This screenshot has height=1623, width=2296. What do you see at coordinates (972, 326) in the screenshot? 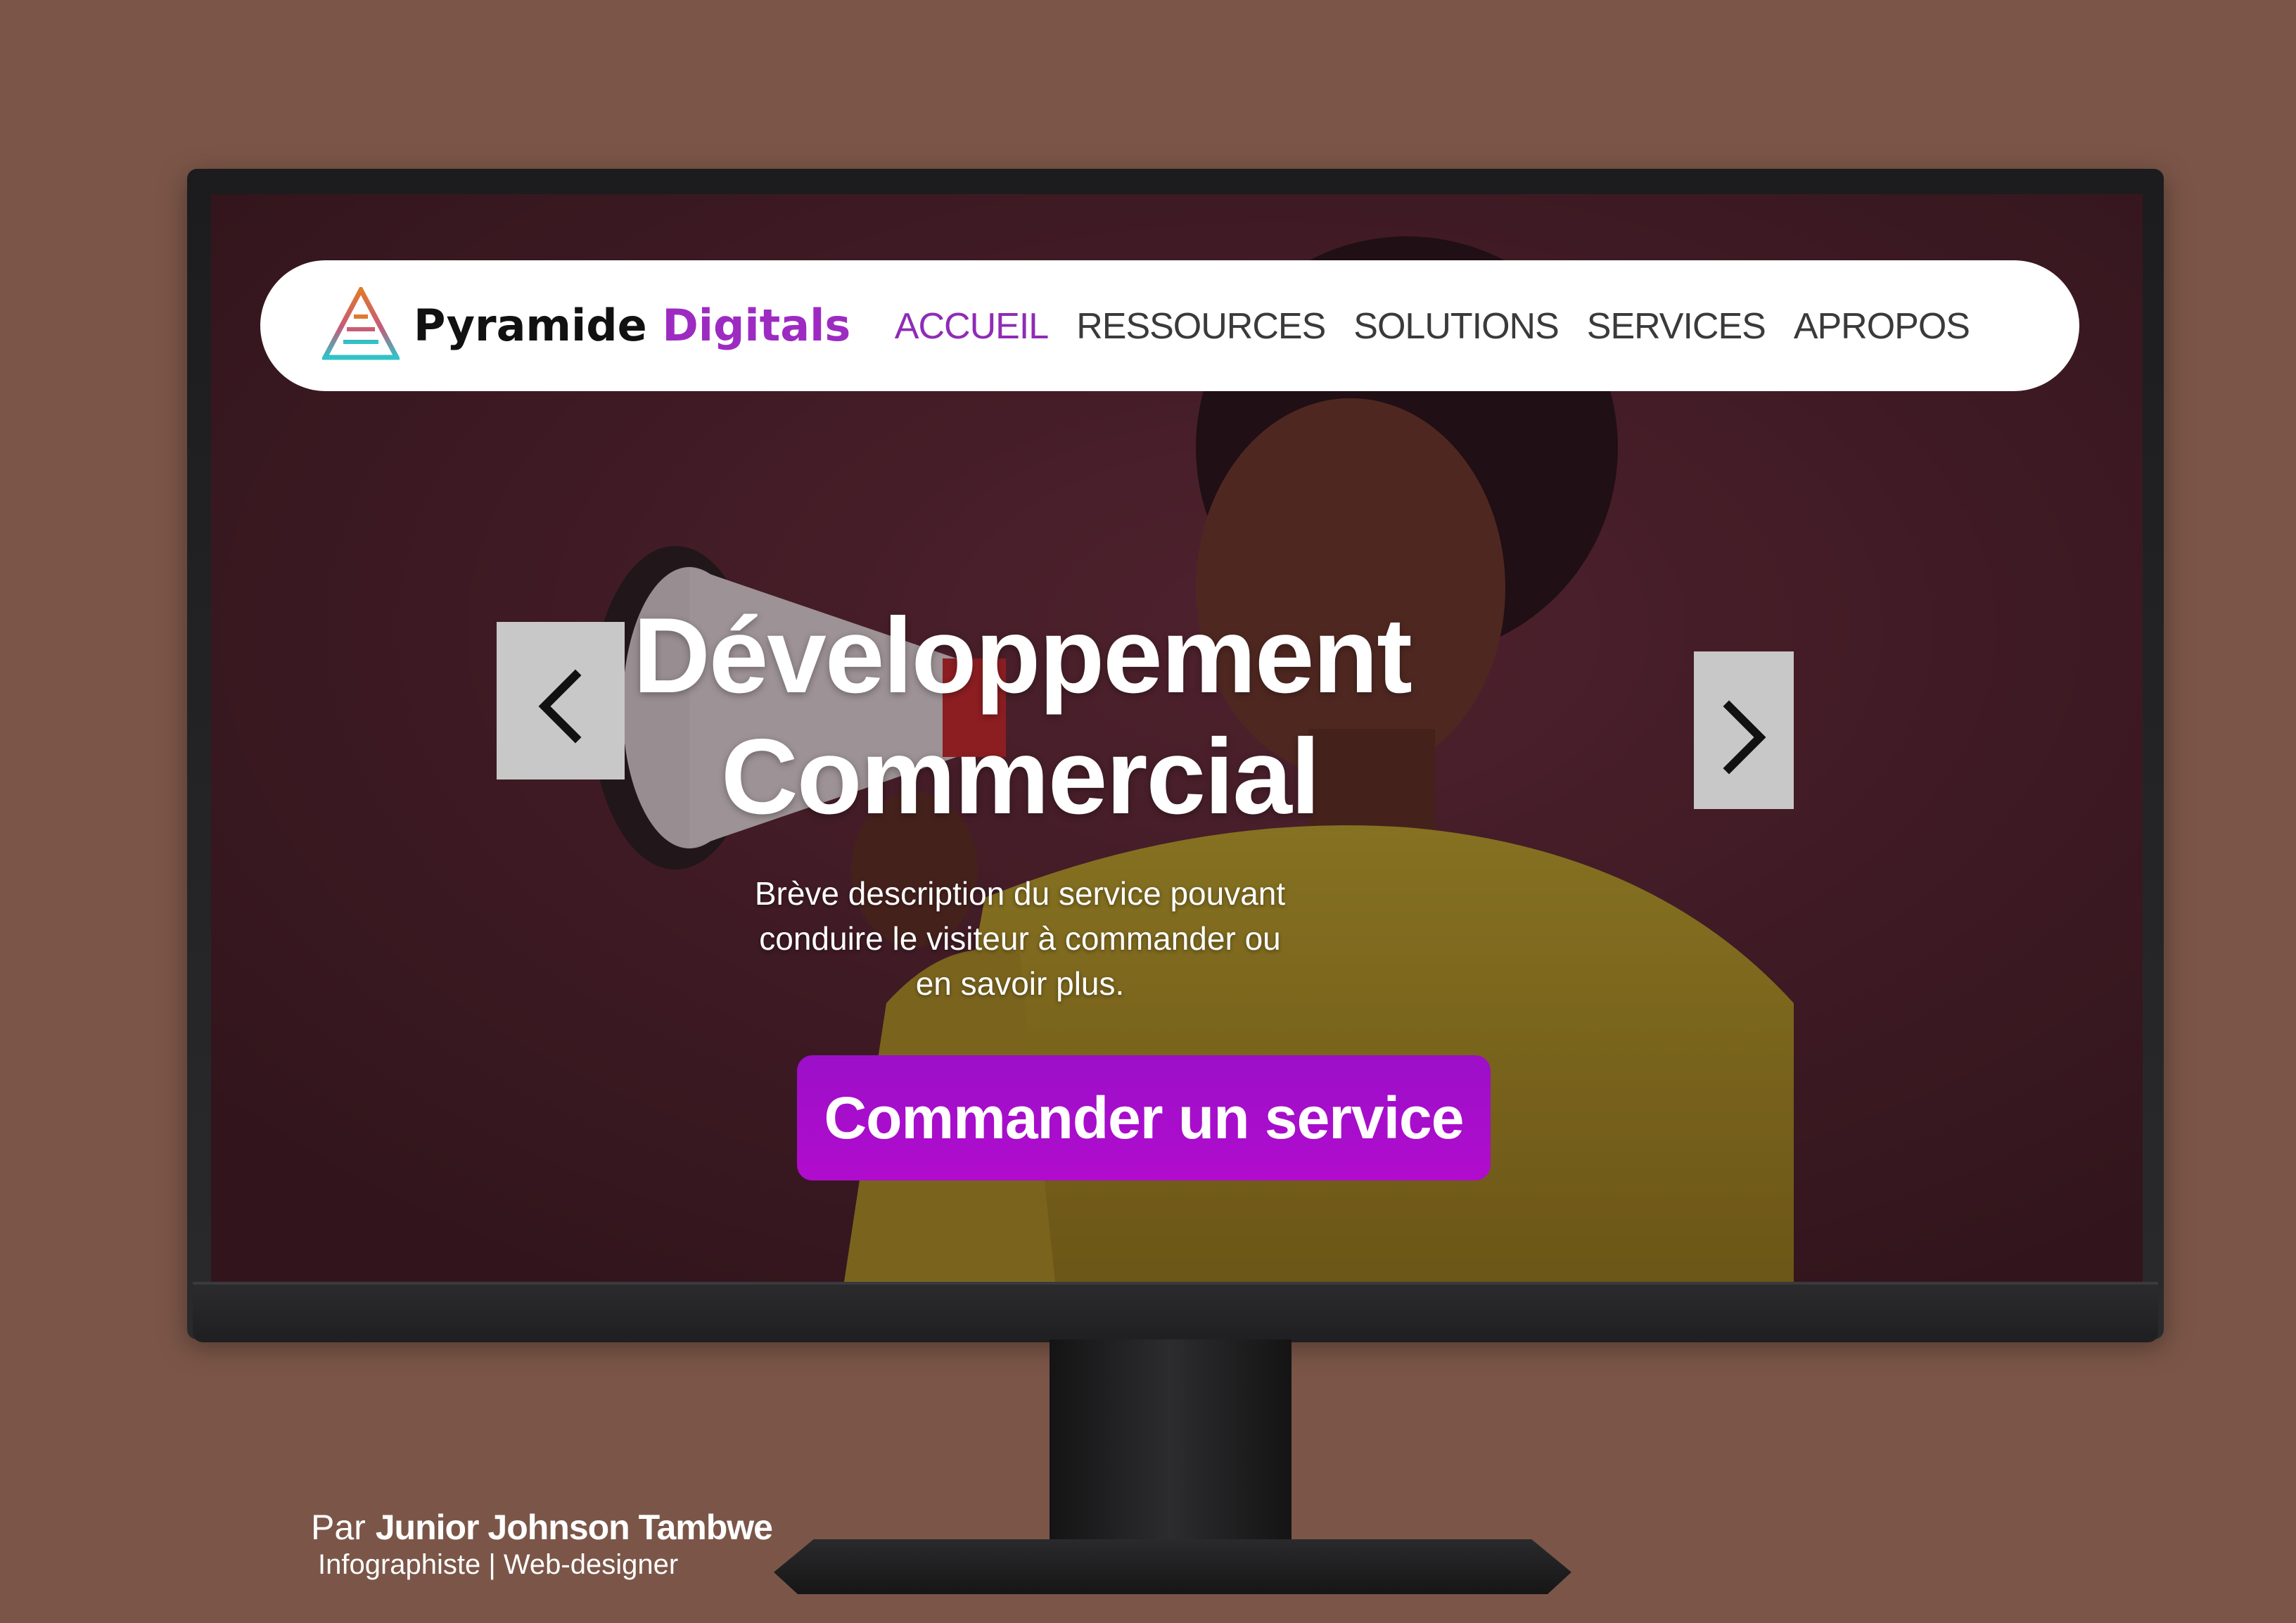
I see `nav-item-accueil: ACCUEIL` at bounding box center [972, 326].